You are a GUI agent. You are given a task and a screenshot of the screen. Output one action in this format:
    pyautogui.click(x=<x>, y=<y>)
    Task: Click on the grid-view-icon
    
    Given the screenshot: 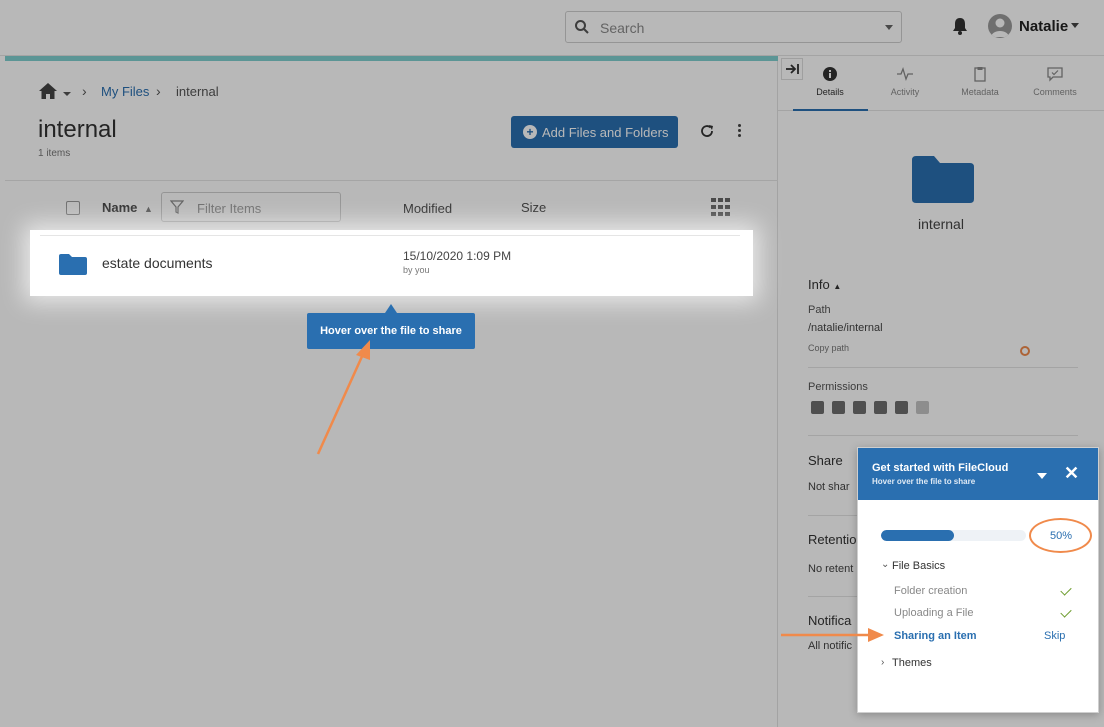 What is the action you would take?
    pyautogui.click(x=721, y=207)
    